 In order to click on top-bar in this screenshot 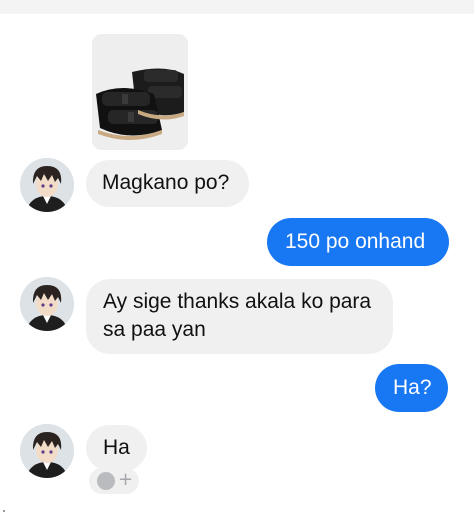, I will do `click(237, 7)`.